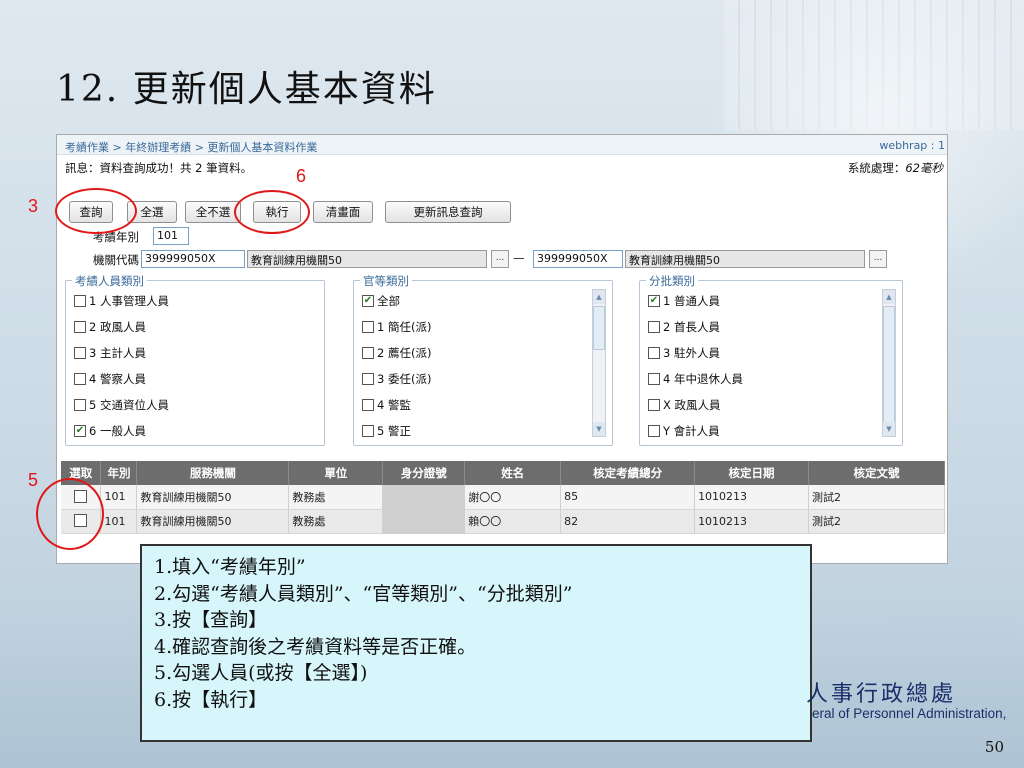 The width and height of the screenshot is (1024, 768). What do you see at coordinates (692, 405) in the screenshot?
I see `option-label: X 政風人員` at bounding box center [692, 405].